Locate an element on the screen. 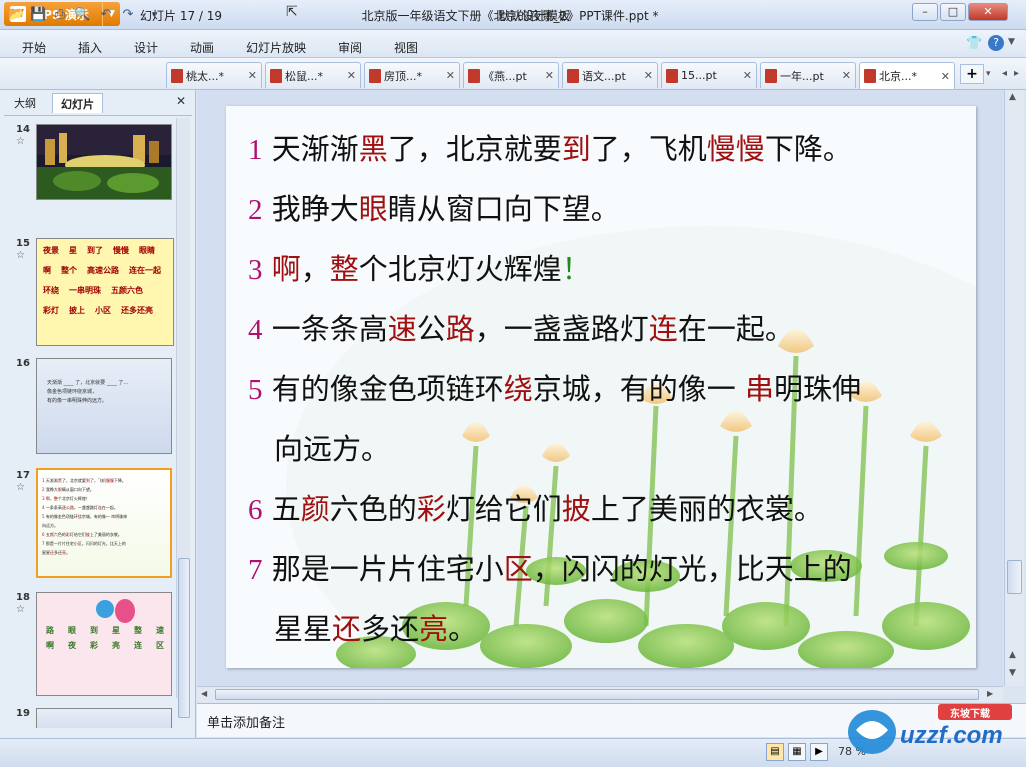  thumb-word: 小区 is located at coordinates (103, 310).